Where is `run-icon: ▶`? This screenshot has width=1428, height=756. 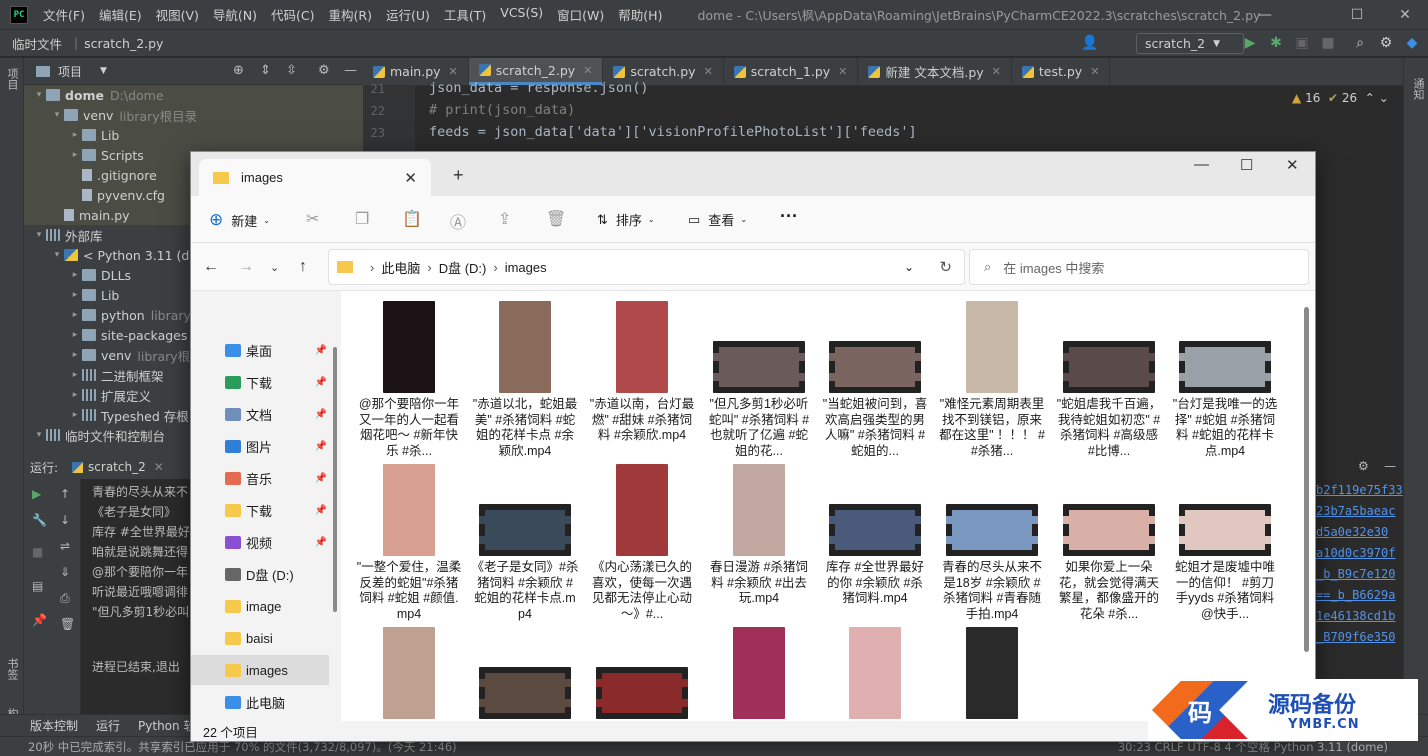
run-icon: ▶ is located at coordinates (1250, 43).